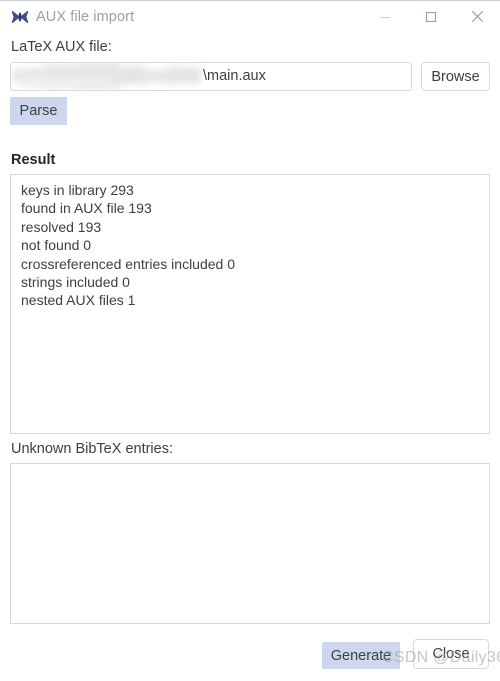  What do you see at coordinates (92, 449) in the screenshot?
I see `unknown-entries-label: Unknown BibTeX entries:` at bounding box center [92, 449].